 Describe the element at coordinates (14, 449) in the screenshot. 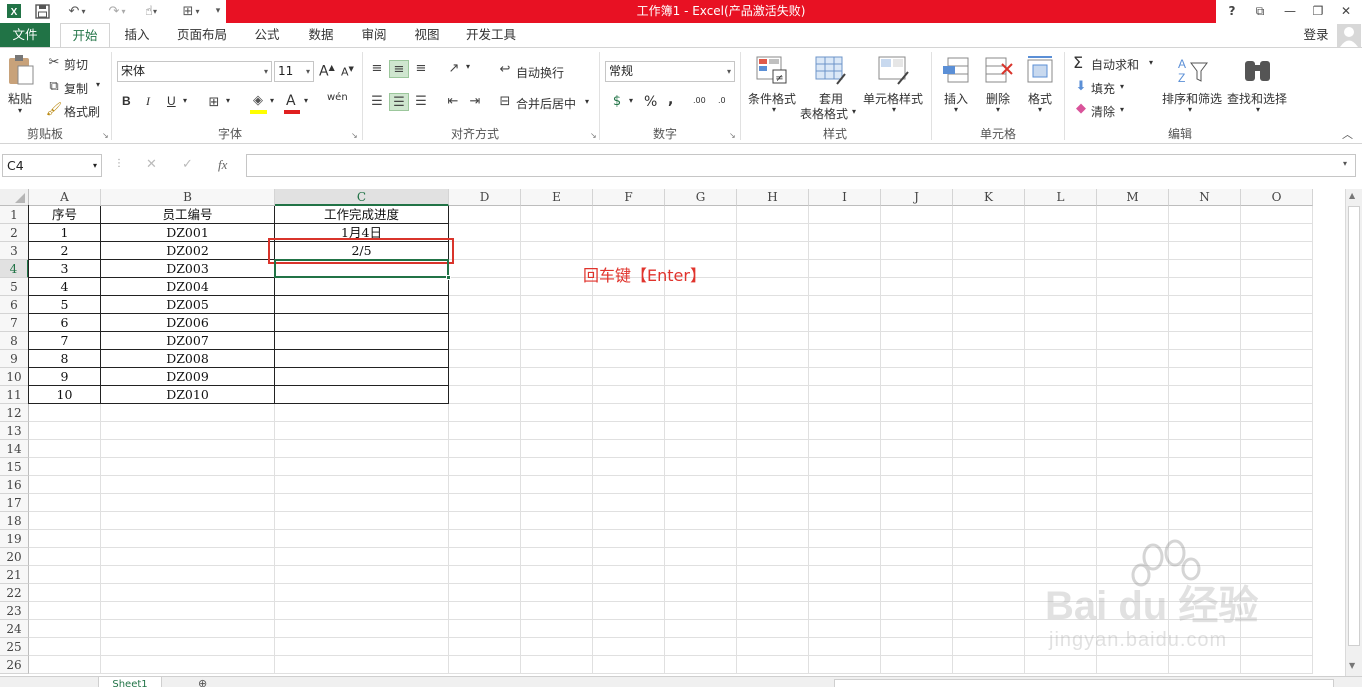

I see `row-header-14: 14` at that location.